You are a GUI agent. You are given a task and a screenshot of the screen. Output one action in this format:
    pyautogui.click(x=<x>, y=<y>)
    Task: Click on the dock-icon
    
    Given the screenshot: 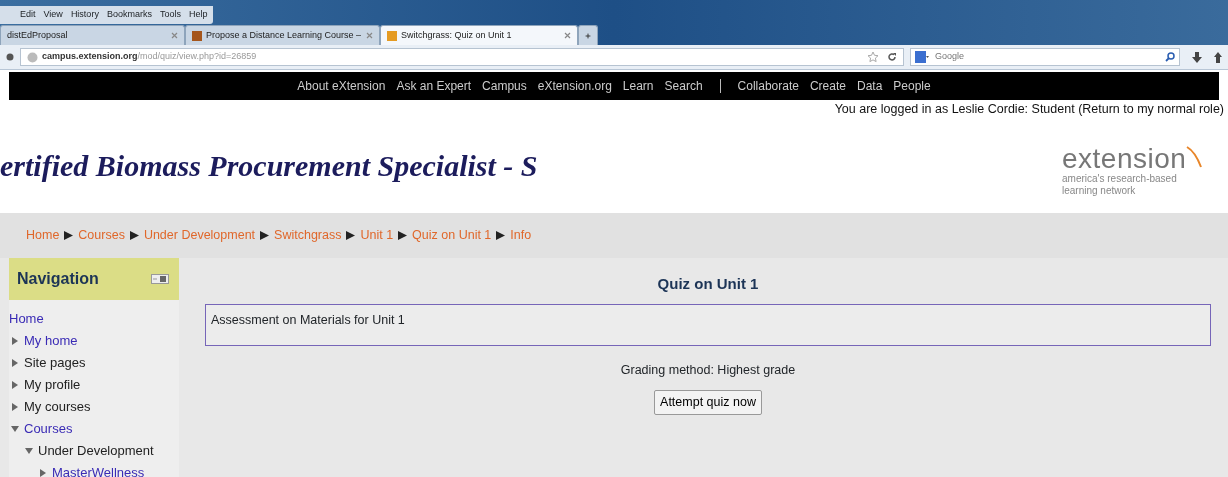 What is the action you would take?
    pyautogui.click(x=160, y=279)
    